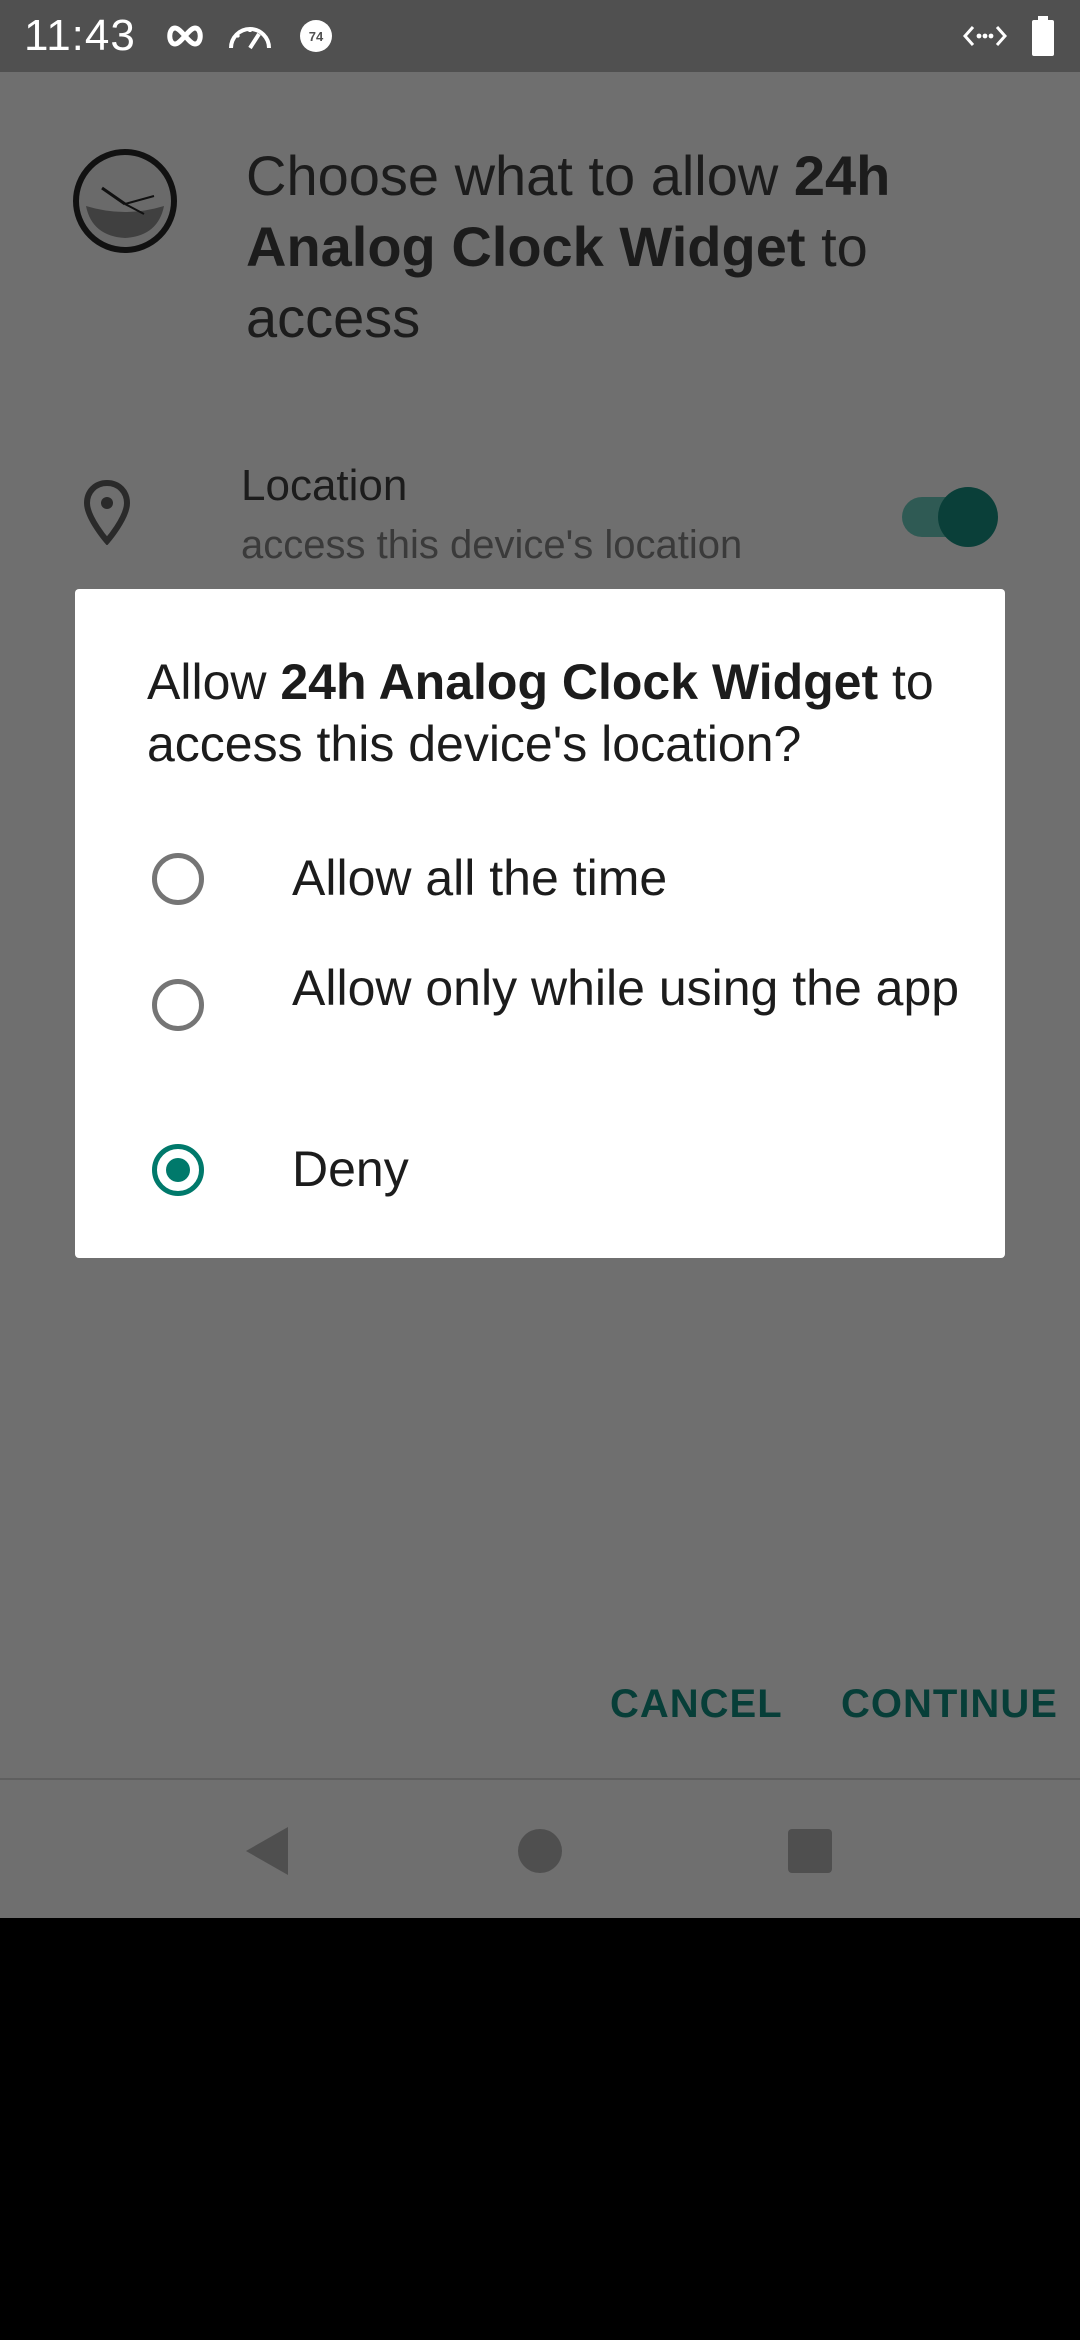 The height and width of the screenshot is (2340, 1080). I want to click on location-pin-icon, so click(107, 512).